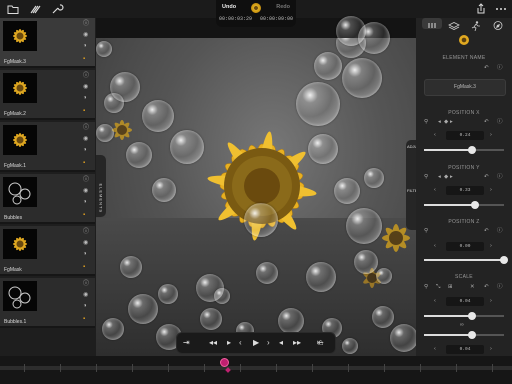 The image size is (512, 384). I want to click on layer-item: FgMask.1 ⓘ ◉ ◑ ▪, so click(47, 147).